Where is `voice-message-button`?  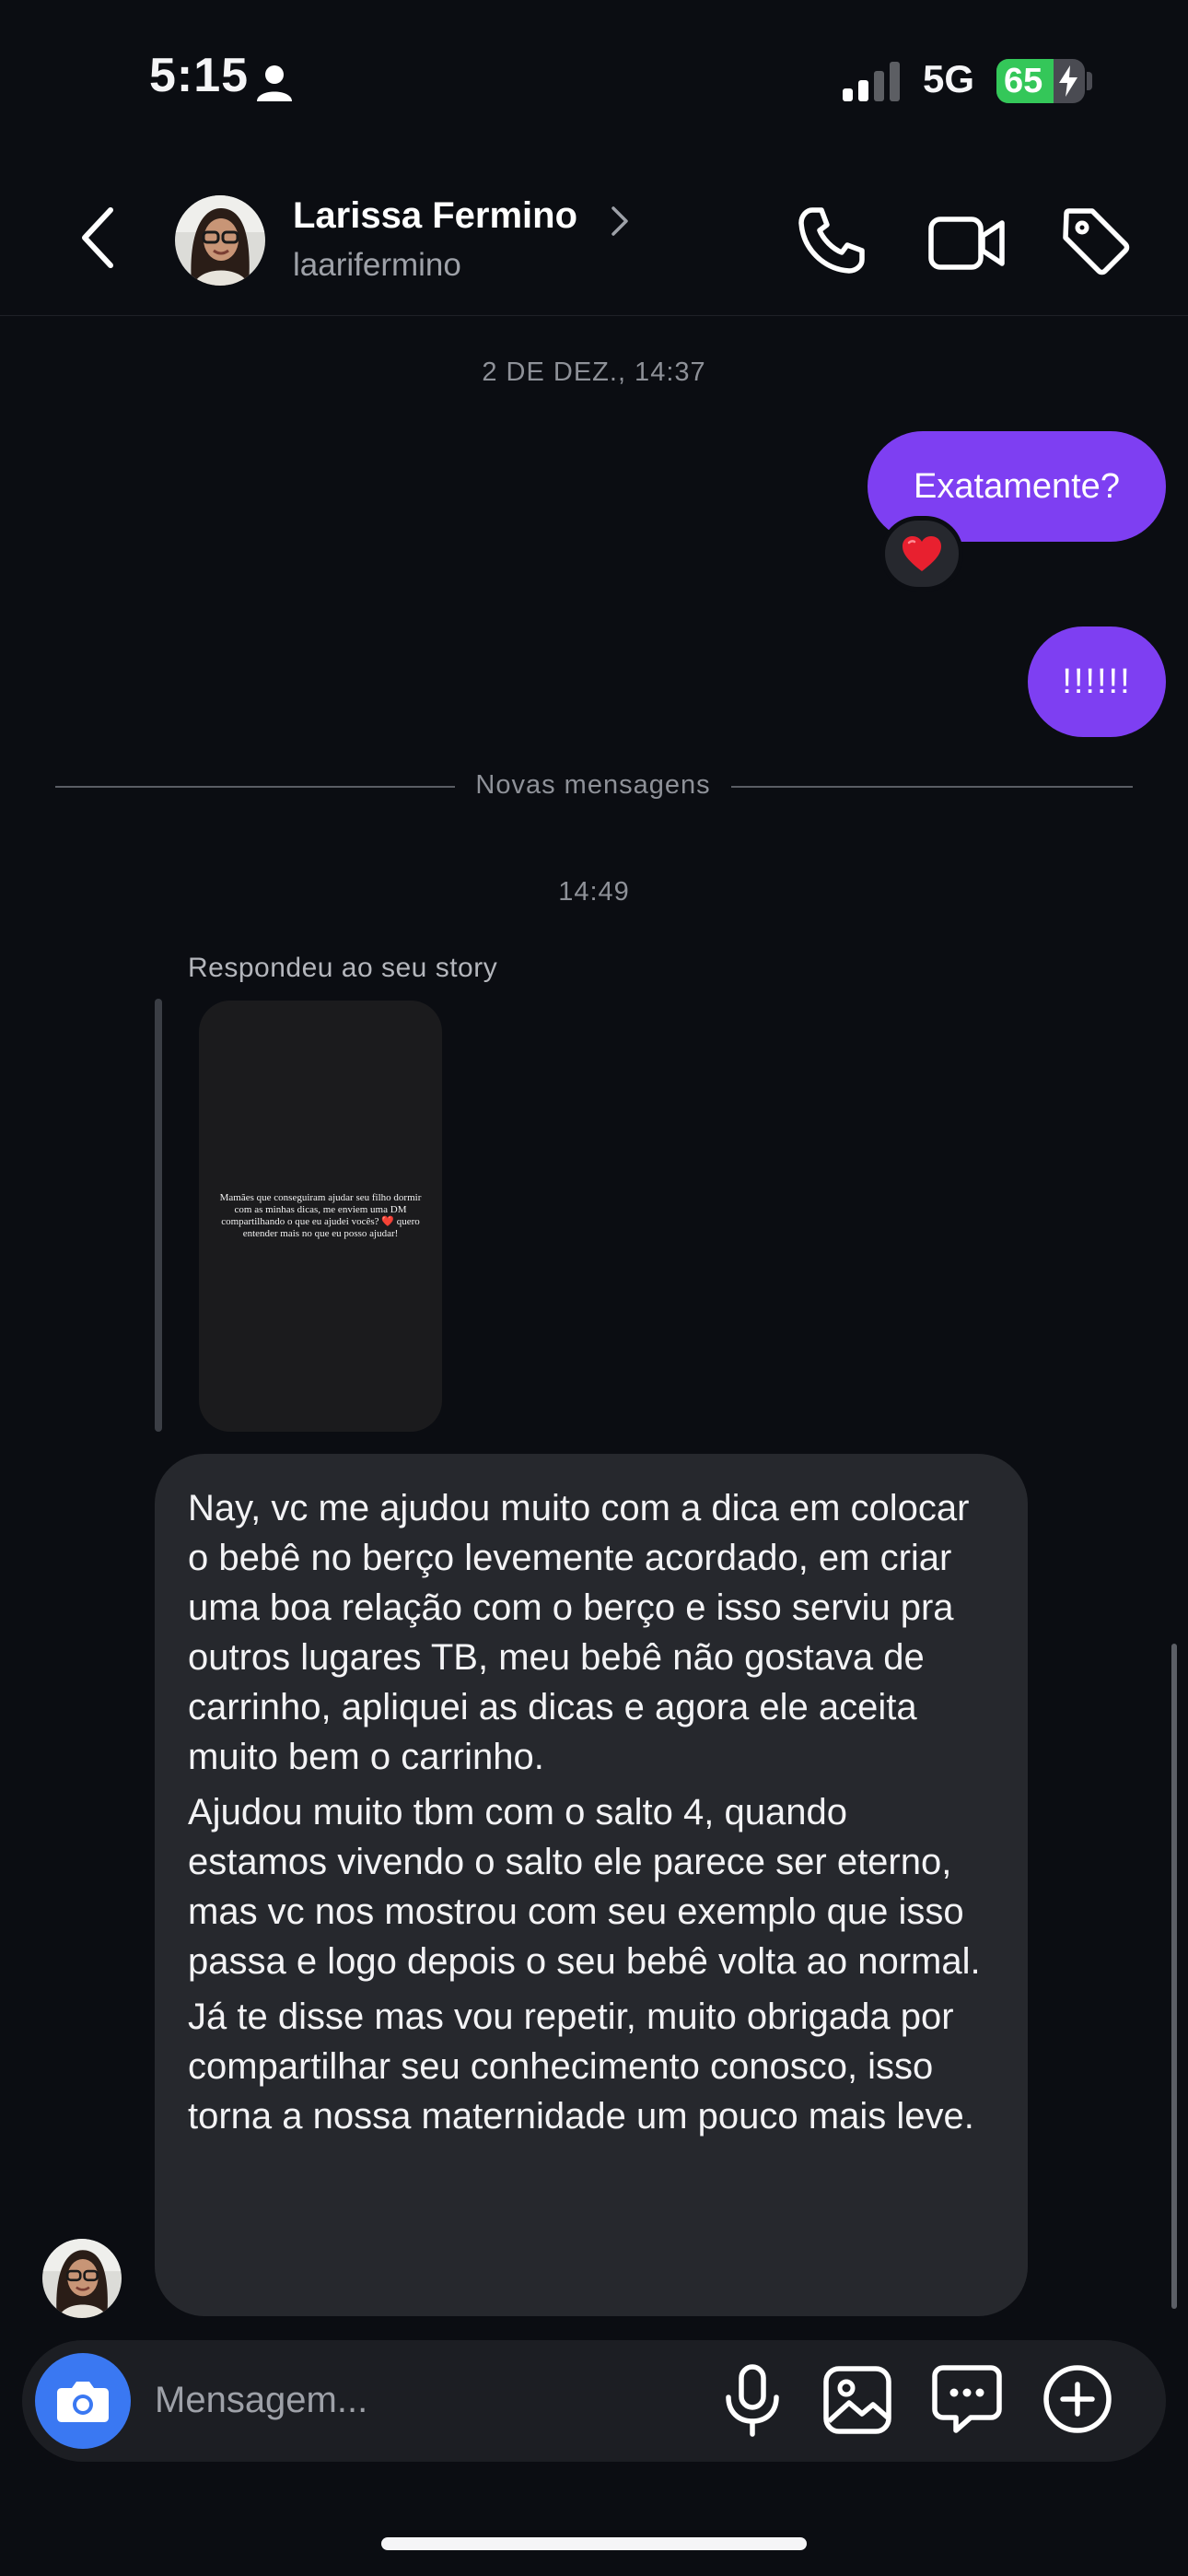
voice-message-button is located at coordinates (753, 2401).